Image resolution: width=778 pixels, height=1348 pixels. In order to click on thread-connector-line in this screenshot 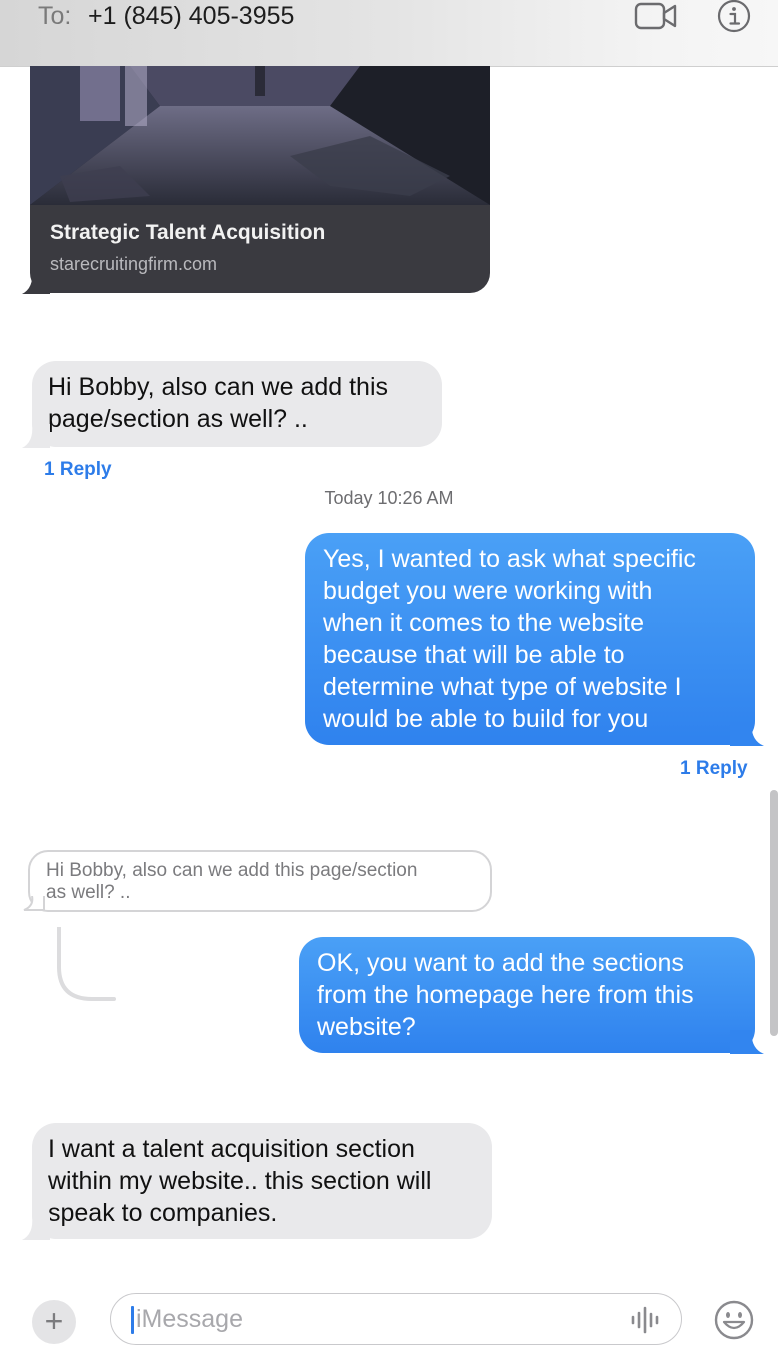, I will do `click(86, 964)`.